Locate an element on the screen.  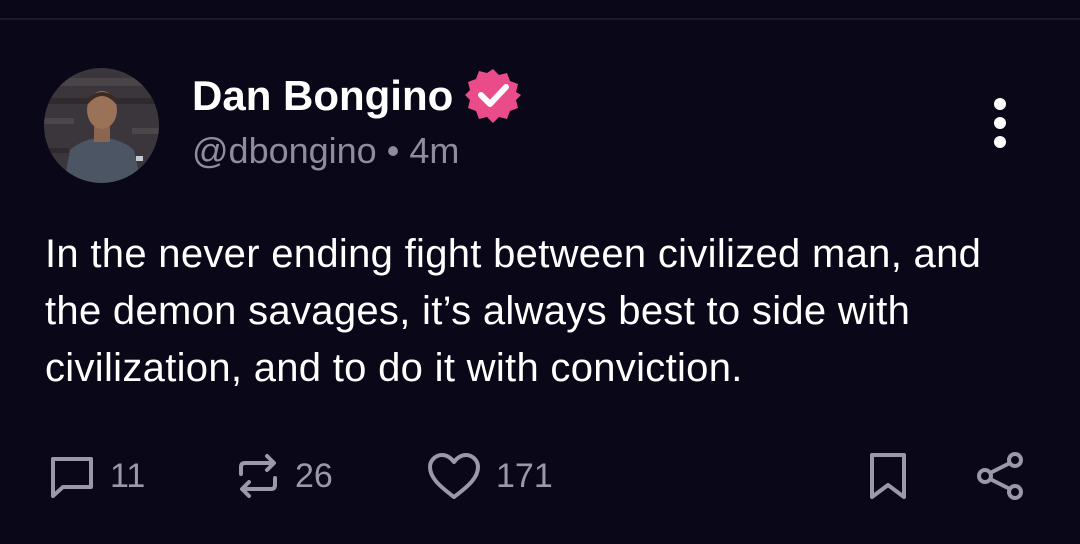
post-meta: @dbongino • 4m is located at coordinates (325, 151).